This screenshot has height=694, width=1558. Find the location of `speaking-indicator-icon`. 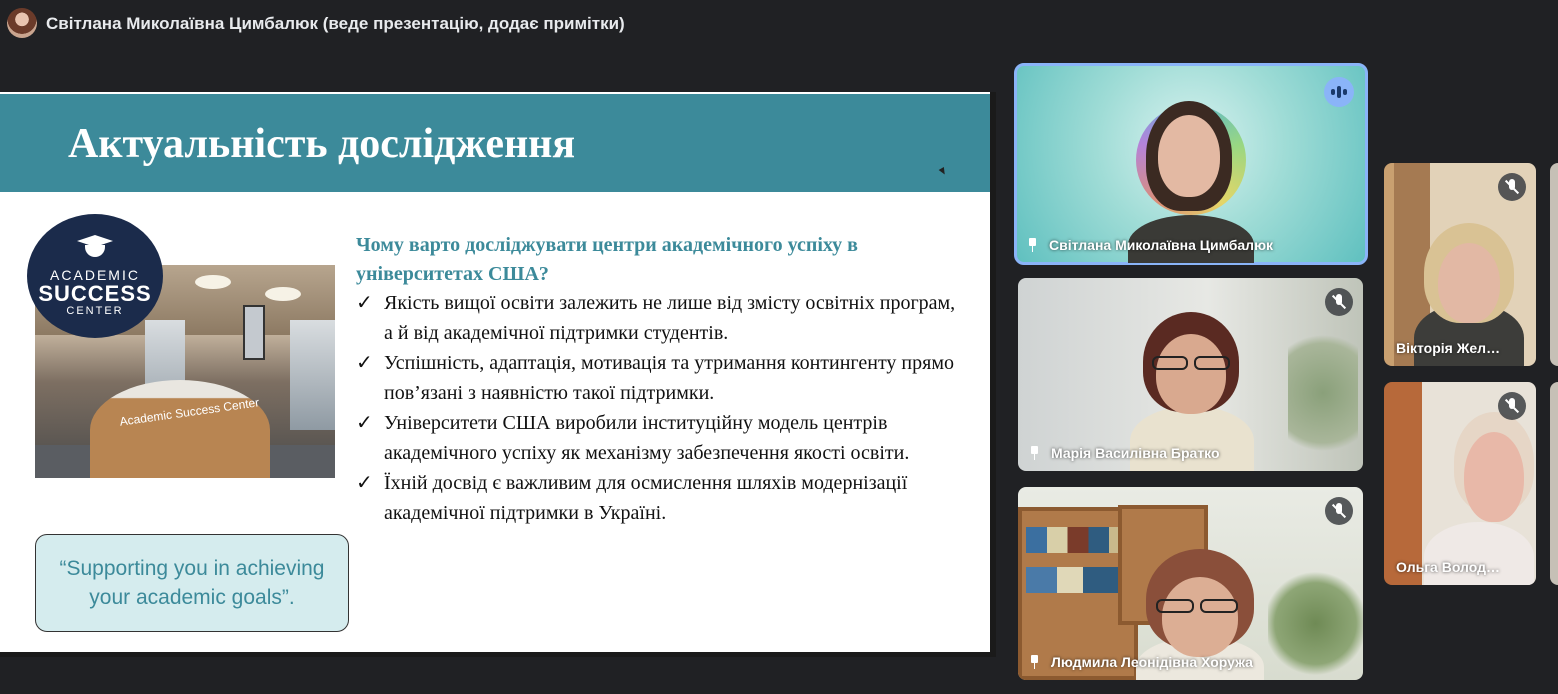

speaking-indicator-icon is located at coordinates (1339, 92).